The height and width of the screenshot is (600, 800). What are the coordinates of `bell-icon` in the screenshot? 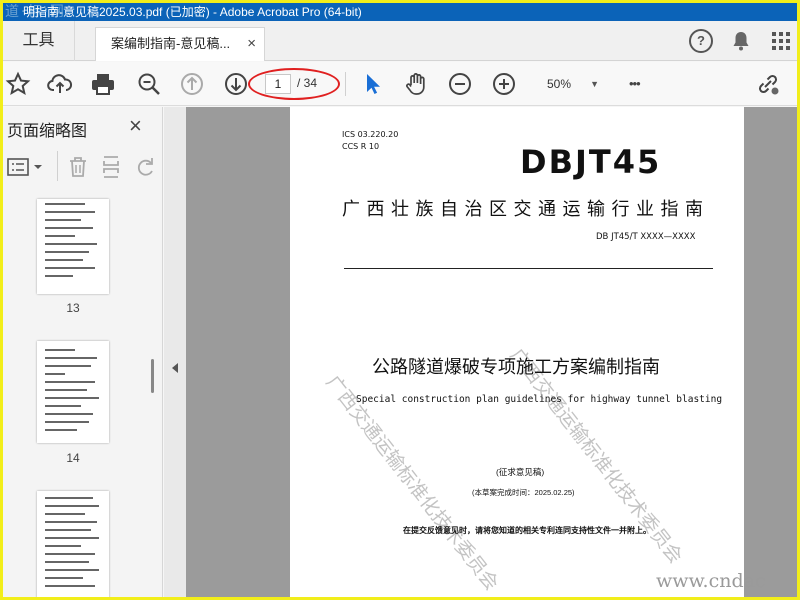 It's located at (741, 41).